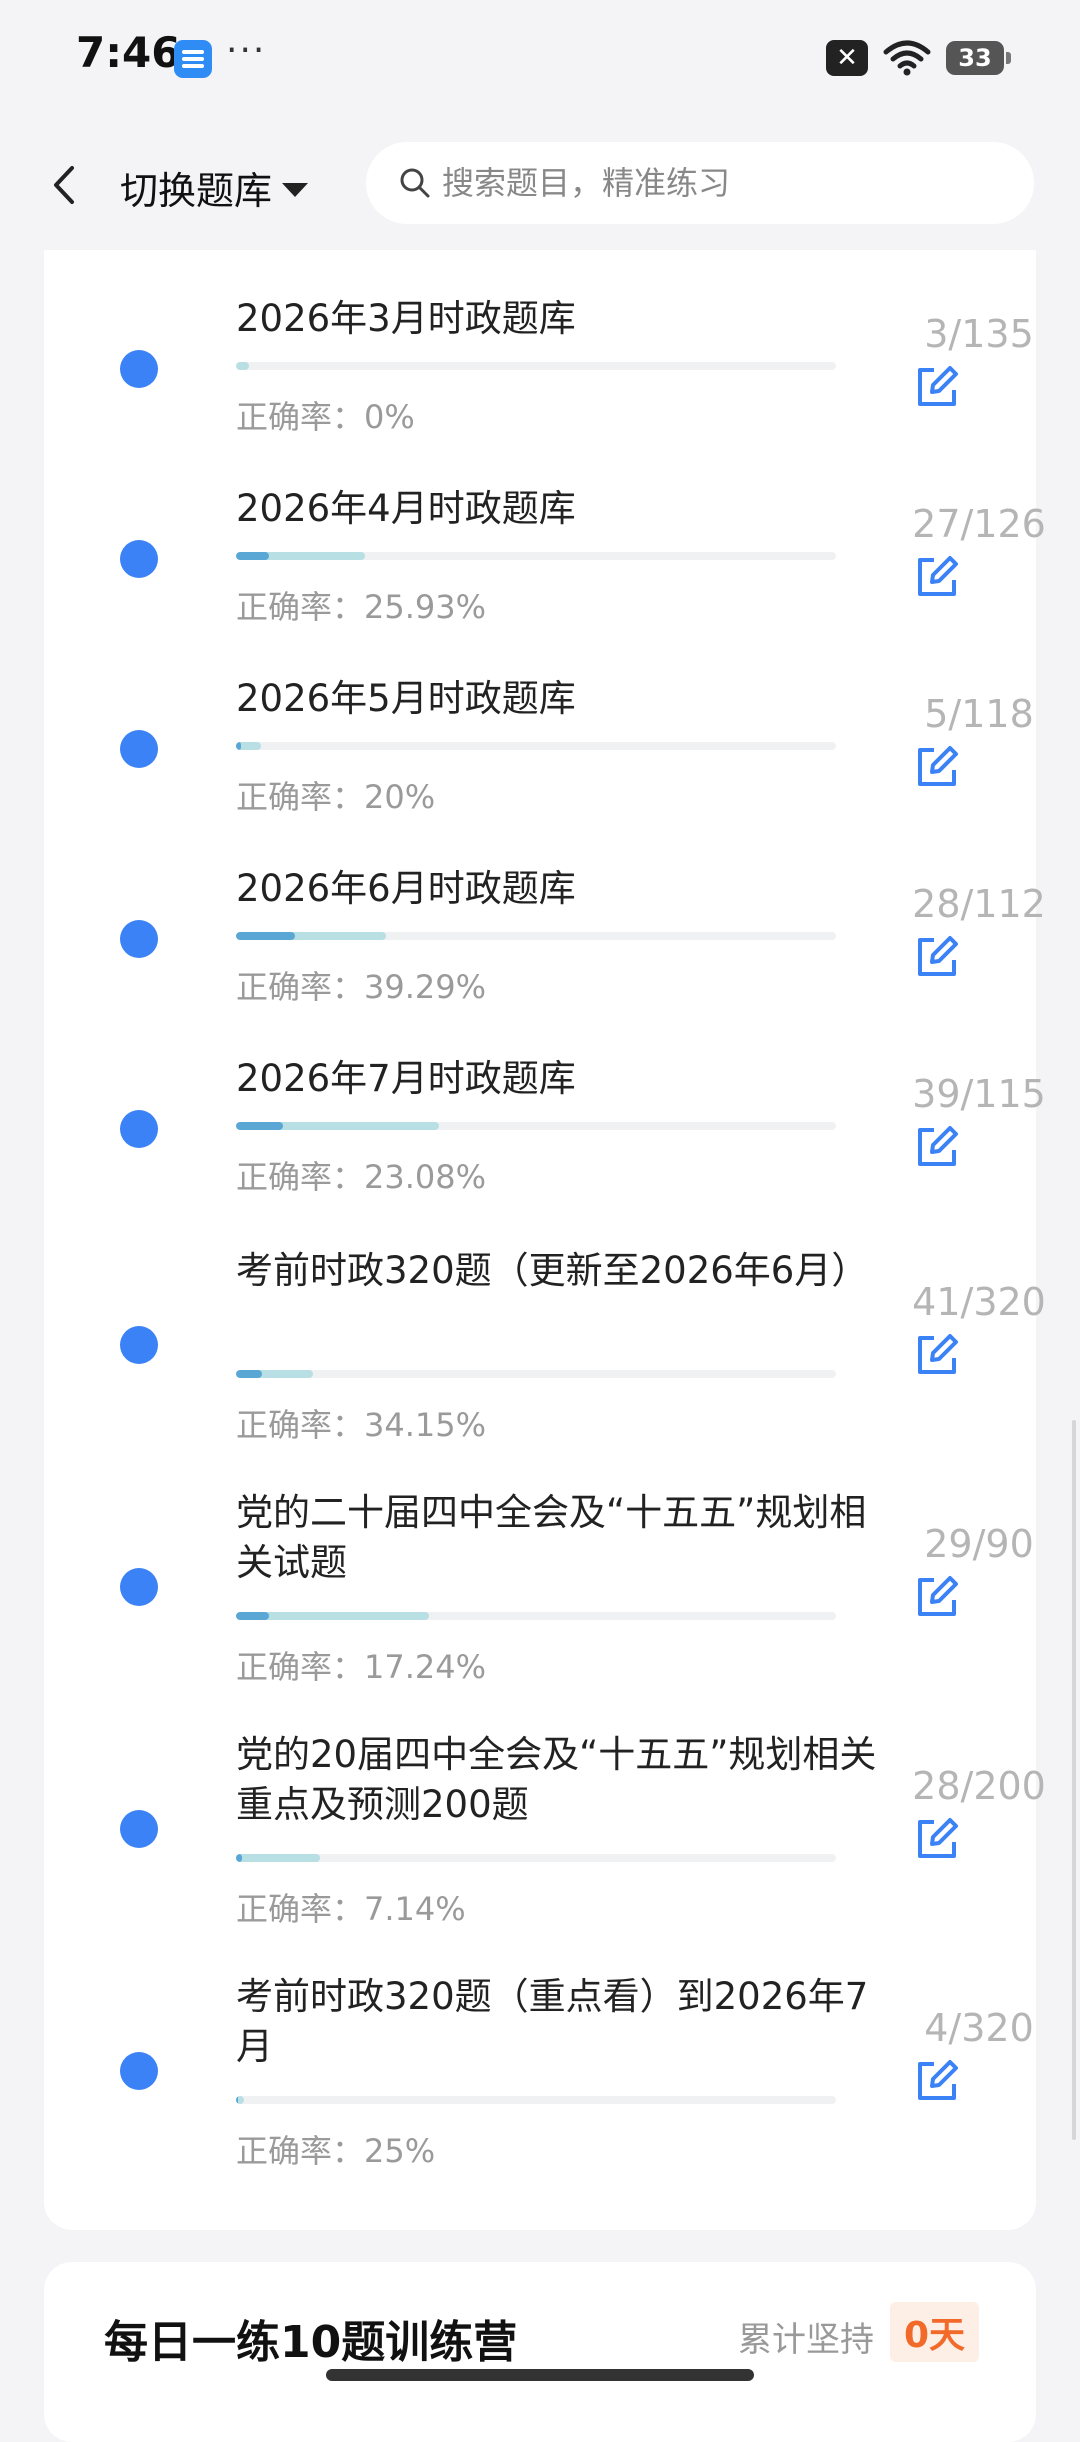 The width and height of the screenshot is (1080, 2442). What do you see at coordinates (325, 417) in the screenshot?
I see `accuracy-label: 正确率：0%` at bounding box center [325, 417].